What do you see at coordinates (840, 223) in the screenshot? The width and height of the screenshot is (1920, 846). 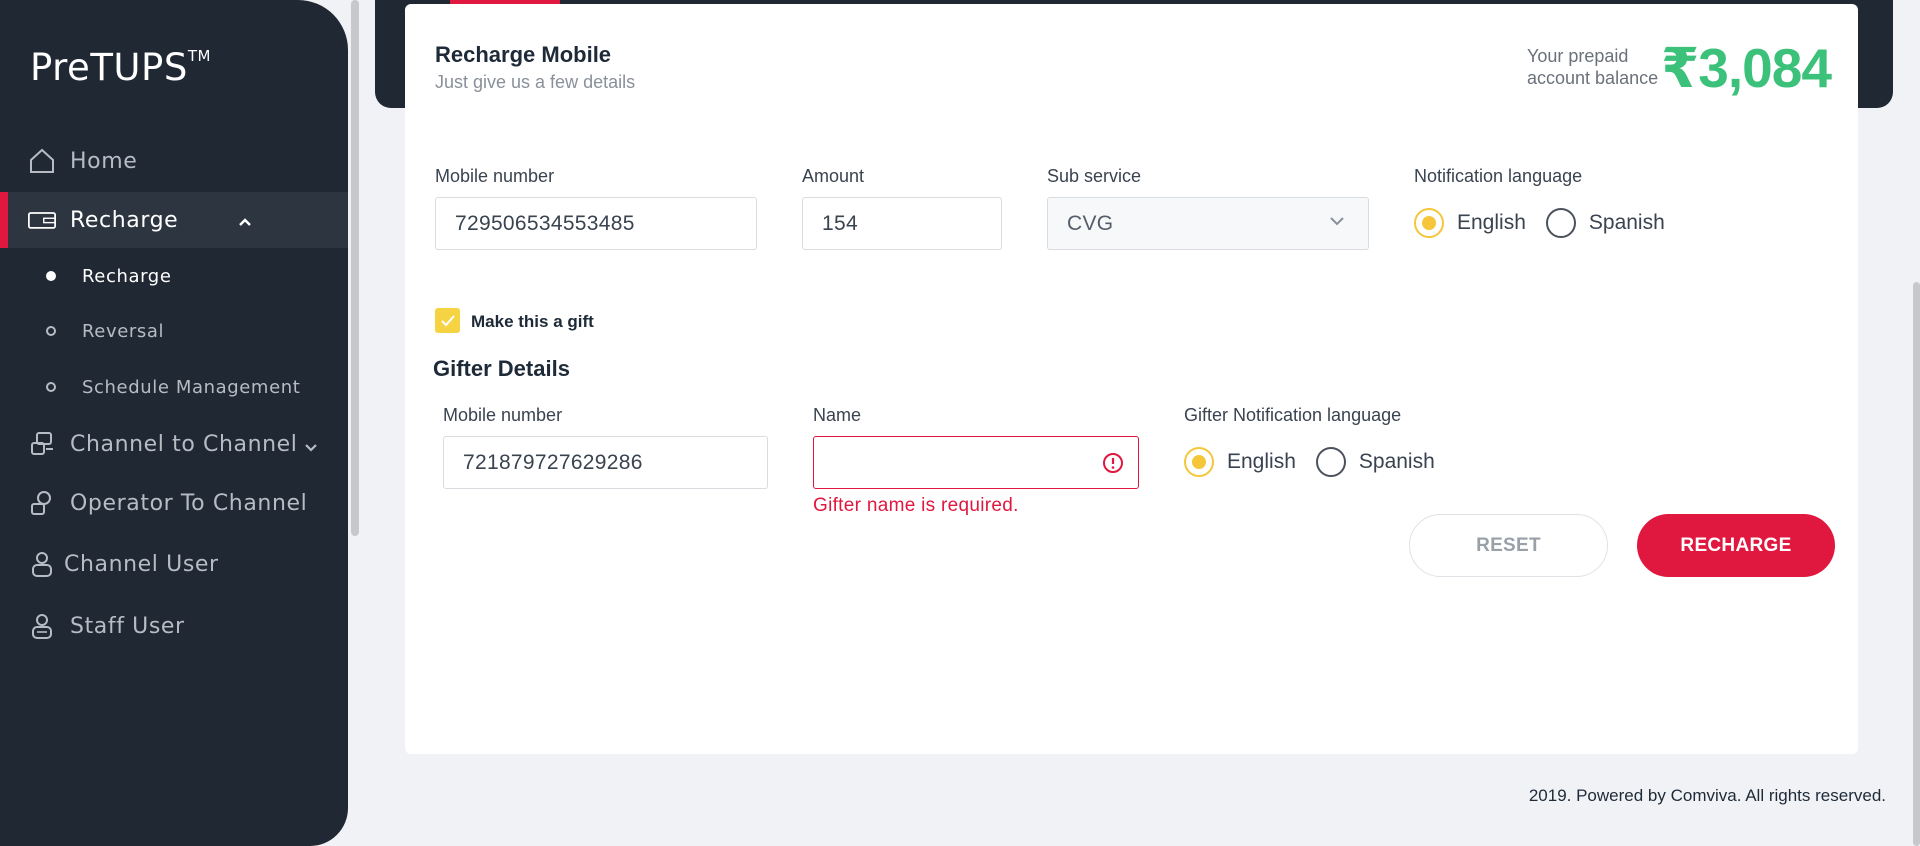 I see `amount-value: 154` at bounding box center [840, 223].